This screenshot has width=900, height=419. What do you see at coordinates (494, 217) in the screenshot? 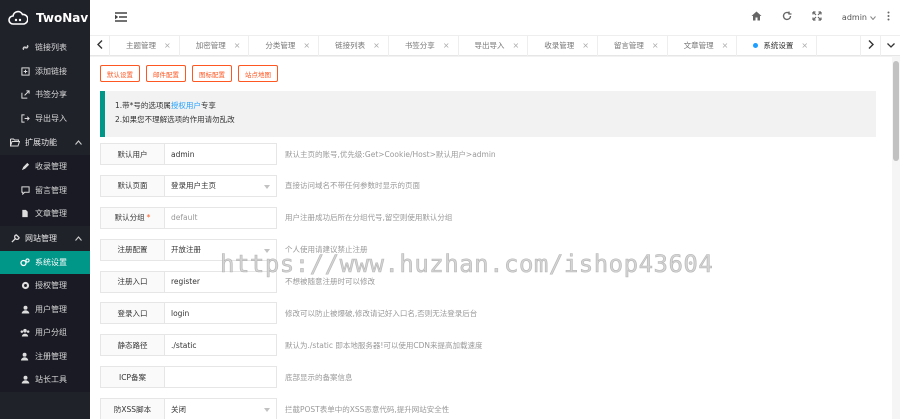
I see `form-row-default-group: 默认分组 * default 用户注册成功后所在分组代号,留空则使用默认分组` at bounding box center [494, 217].